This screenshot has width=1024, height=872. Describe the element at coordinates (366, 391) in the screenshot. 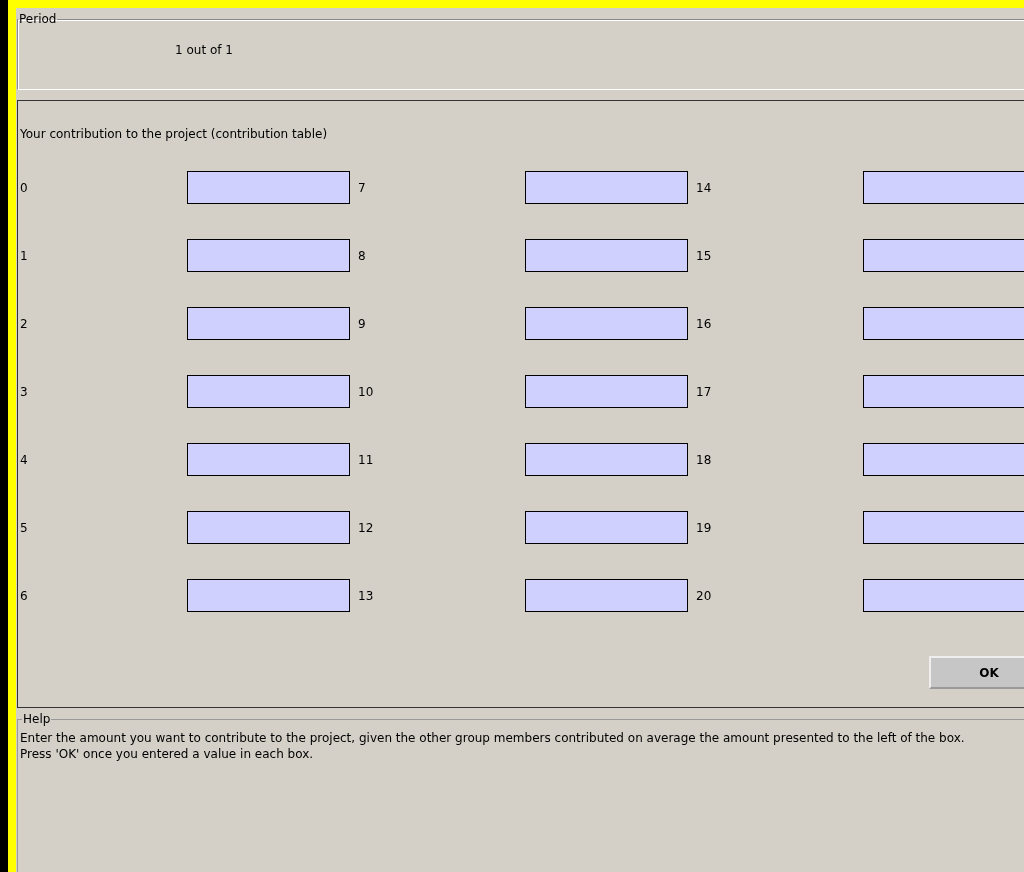

I see `average-label: 10` at that location.